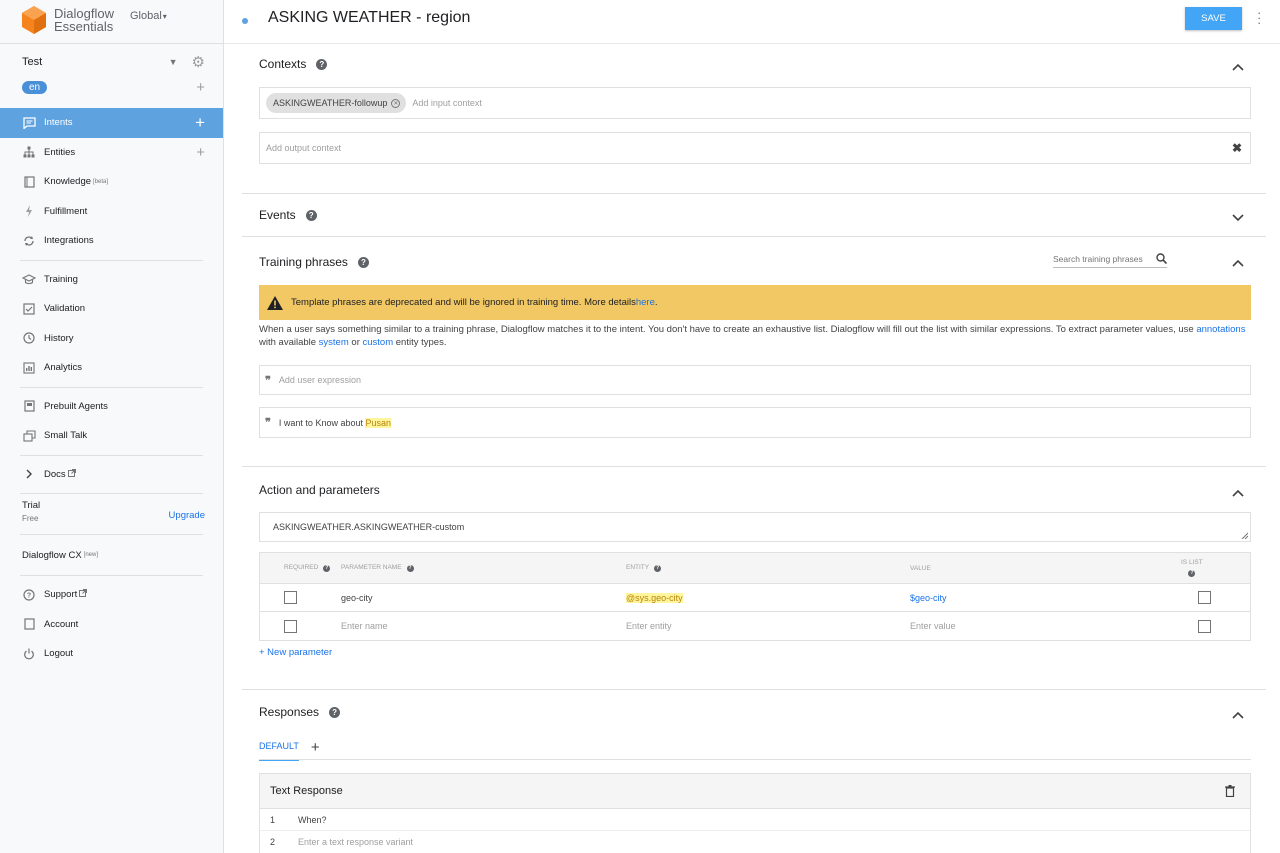 The width and height of the screenshot is (1280, 853). I want to click on response-variant-row: 2 Enter a text response variant, so click(755, 842).